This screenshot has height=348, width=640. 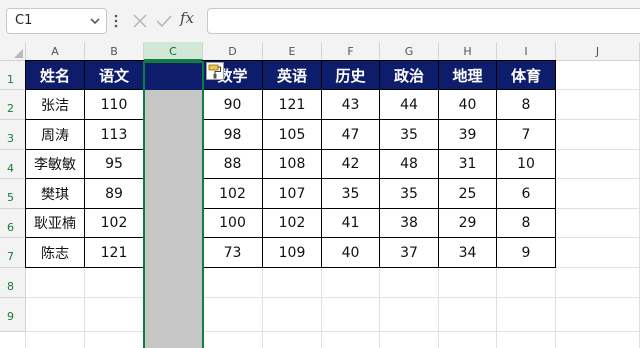 I want to click on header-cell: 体育, so click(x=526, y=75).